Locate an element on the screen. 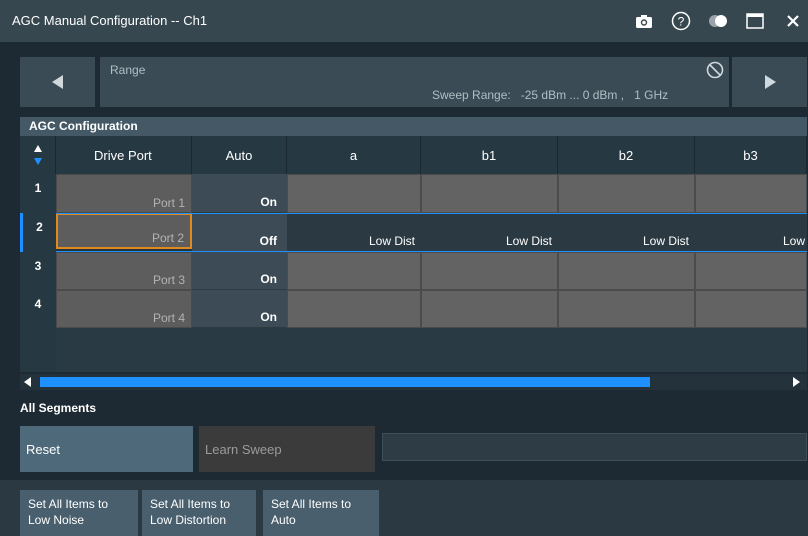 The height and width of the screenshot is (536, 808). drive-port-cell-selected: Port 2 is located at coordinates (124, 231).